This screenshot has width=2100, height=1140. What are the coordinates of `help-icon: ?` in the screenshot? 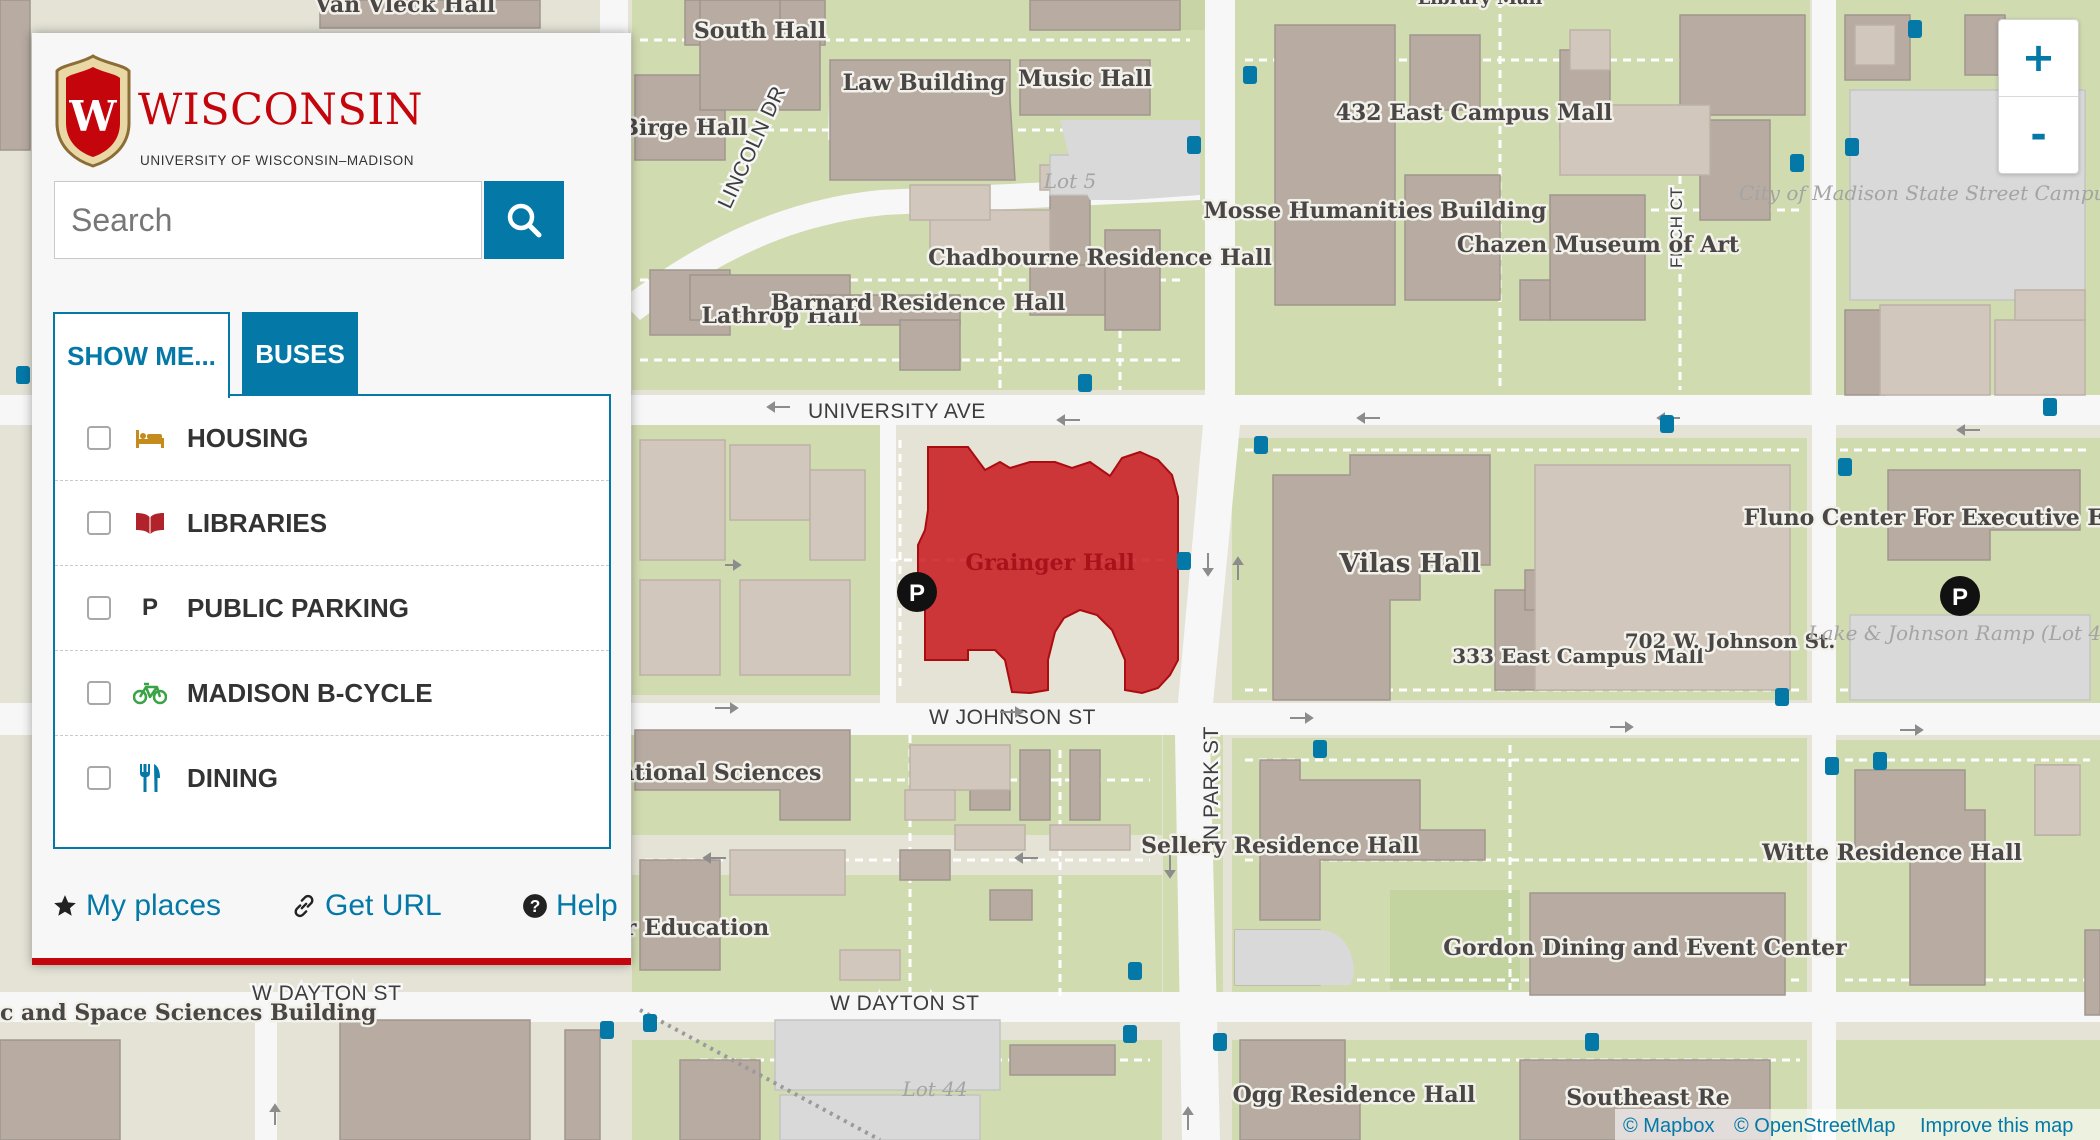 It's located at (535, 906).